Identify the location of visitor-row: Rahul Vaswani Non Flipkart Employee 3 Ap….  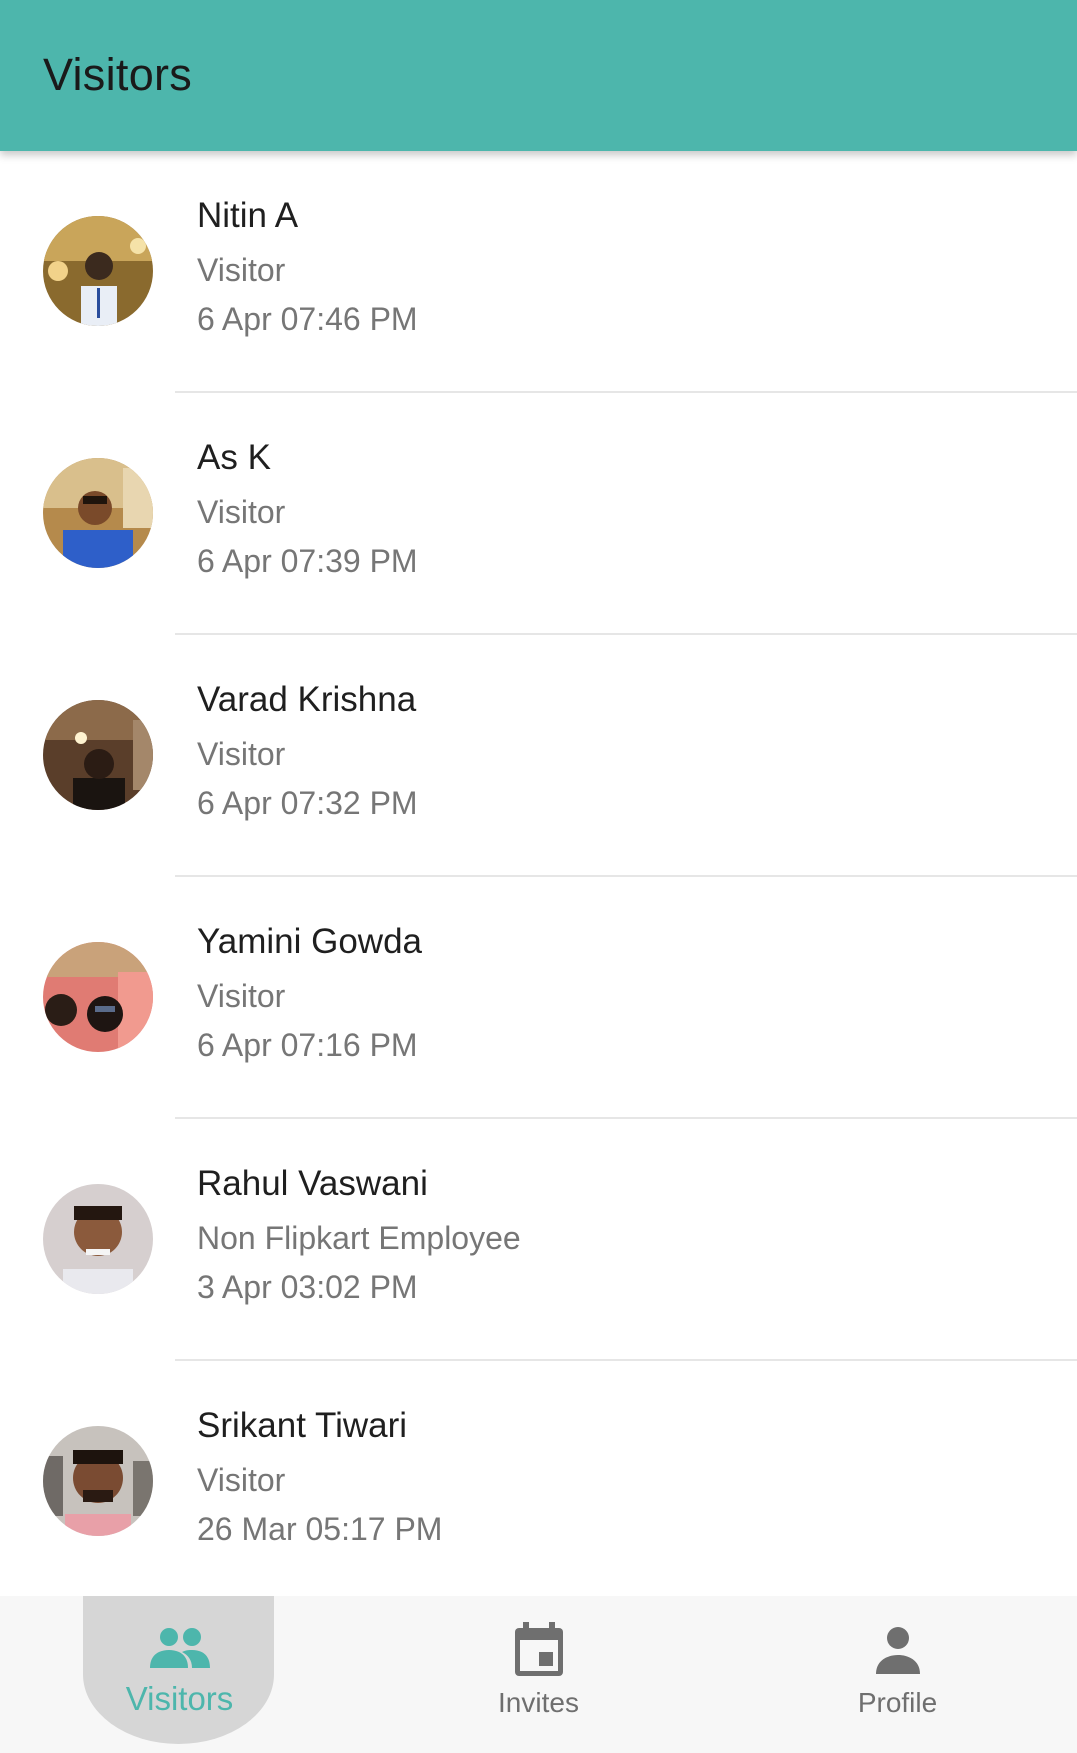
(538, 1240).